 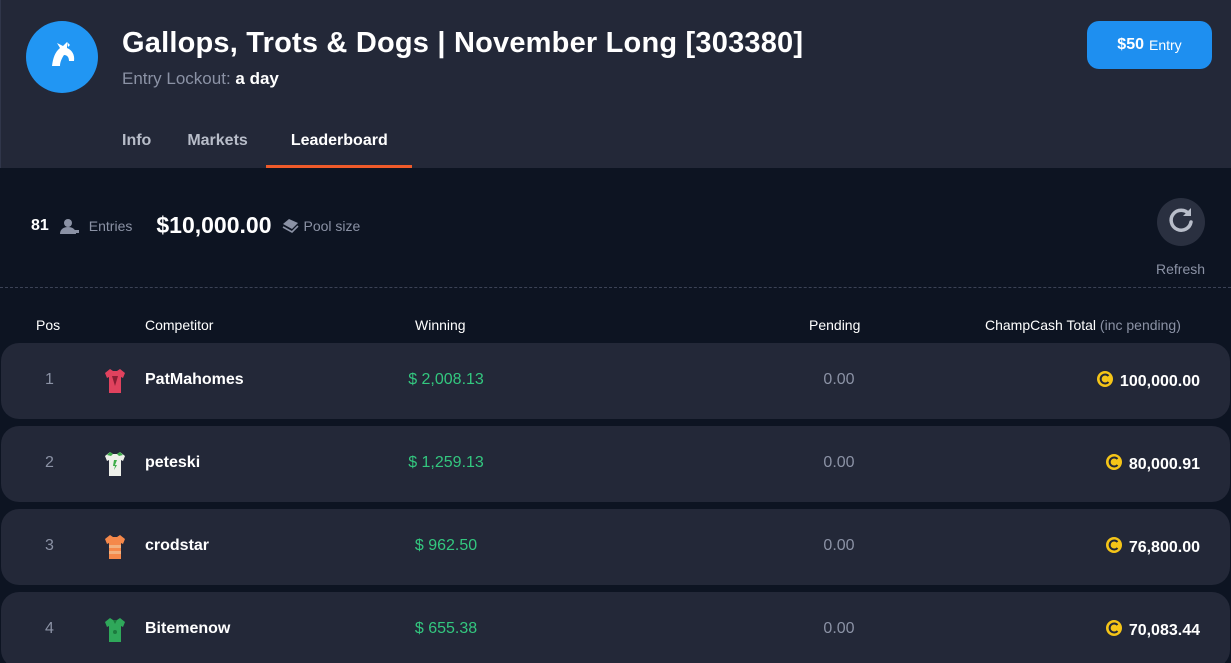 What do you see at coordinates (1164, 547) in the screenshot?
I see `champcash-total-value: 76,800.00` at bounding box center [1164, 547].